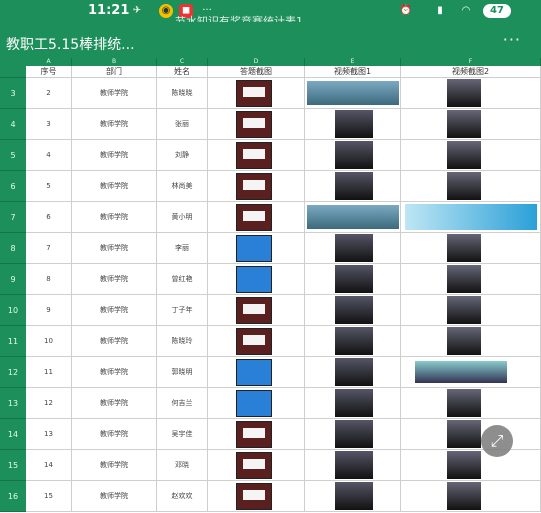  Describe the element at coordinates (182, 62) in the screenshot. I see `column-letter: C` at that location.